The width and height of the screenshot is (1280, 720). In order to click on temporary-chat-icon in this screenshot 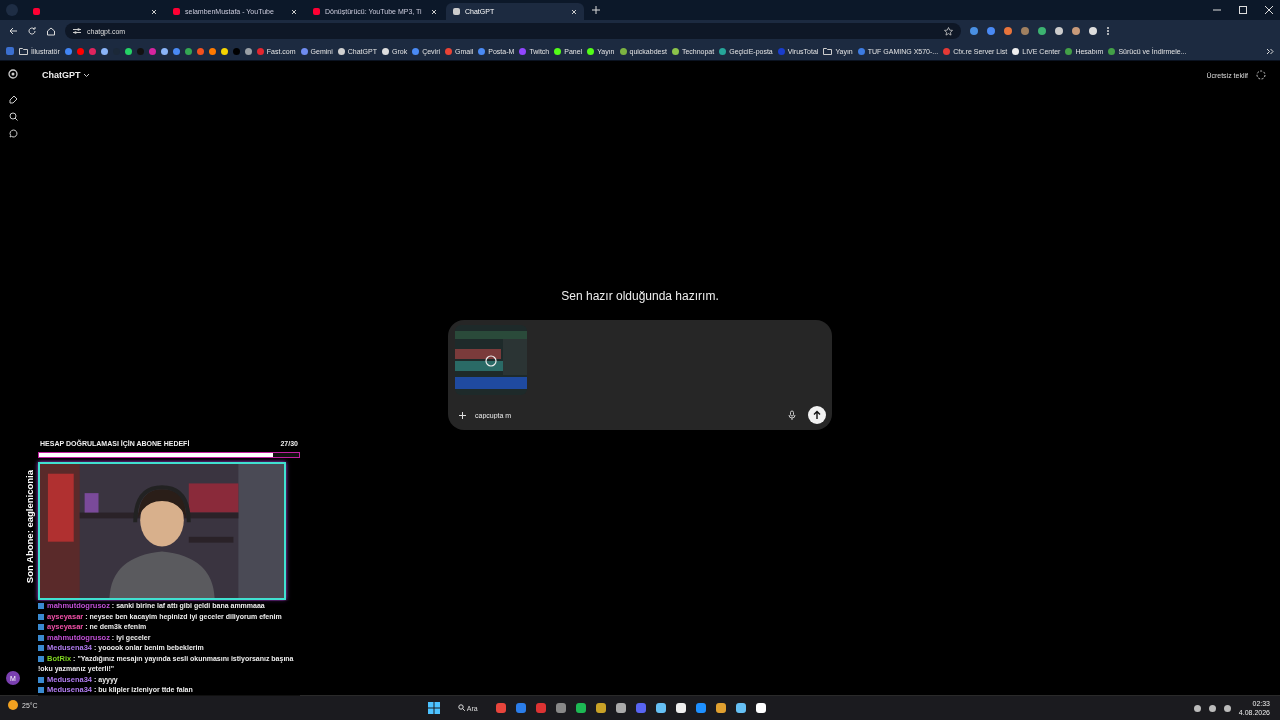, I will do `click(1261, 75)`.